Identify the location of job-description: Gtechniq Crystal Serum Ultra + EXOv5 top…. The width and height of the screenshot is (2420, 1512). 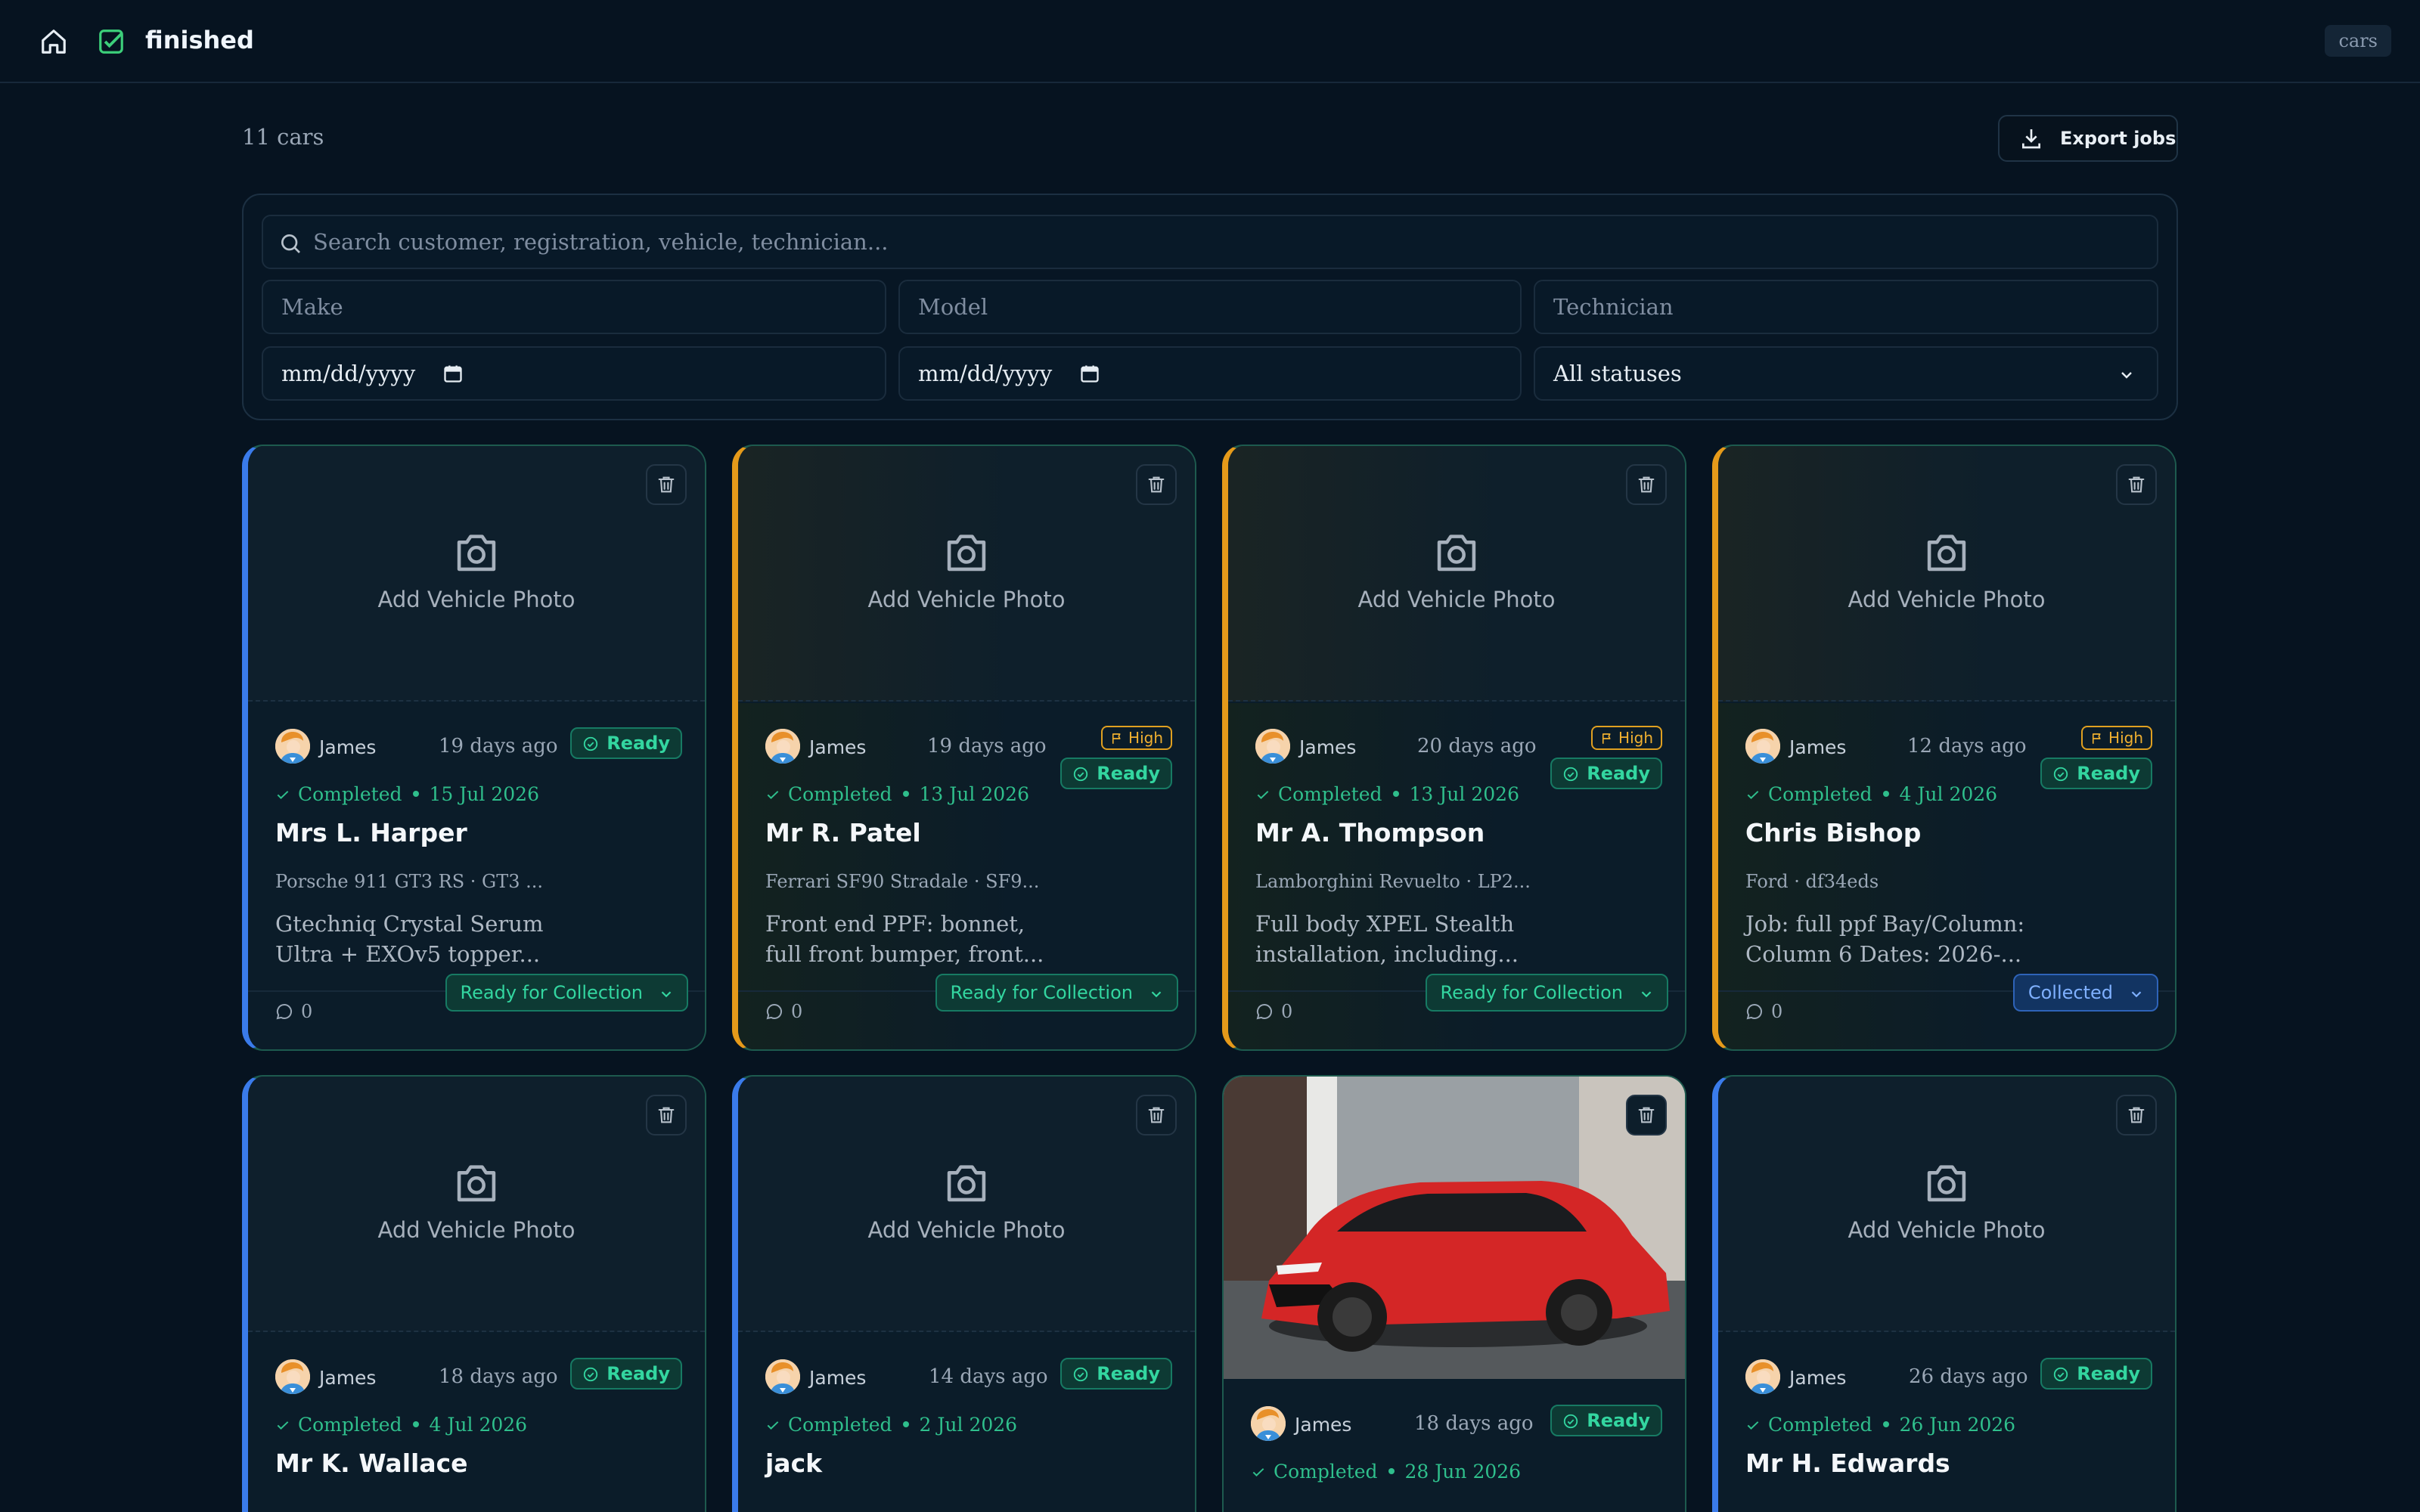
(426, 939).